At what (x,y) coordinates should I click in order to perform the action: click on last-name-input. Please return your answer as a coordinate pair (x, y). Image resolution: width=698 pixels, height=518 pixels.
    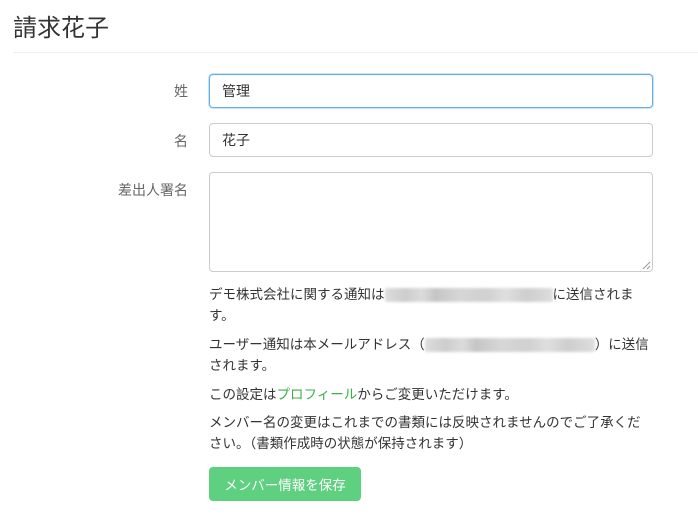
    Looking at the image, I should click on (431, 91).